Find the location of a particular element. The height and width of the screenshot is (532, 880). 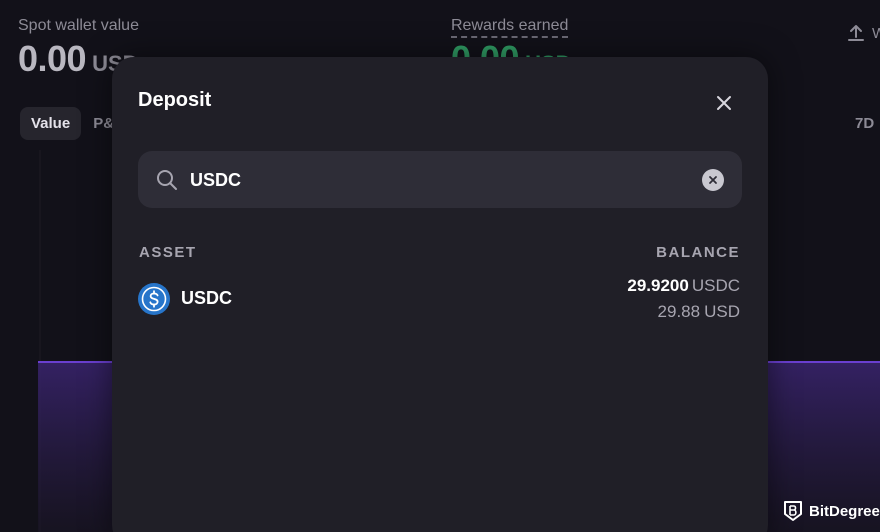

search-field is located at coordinates (440, 179).